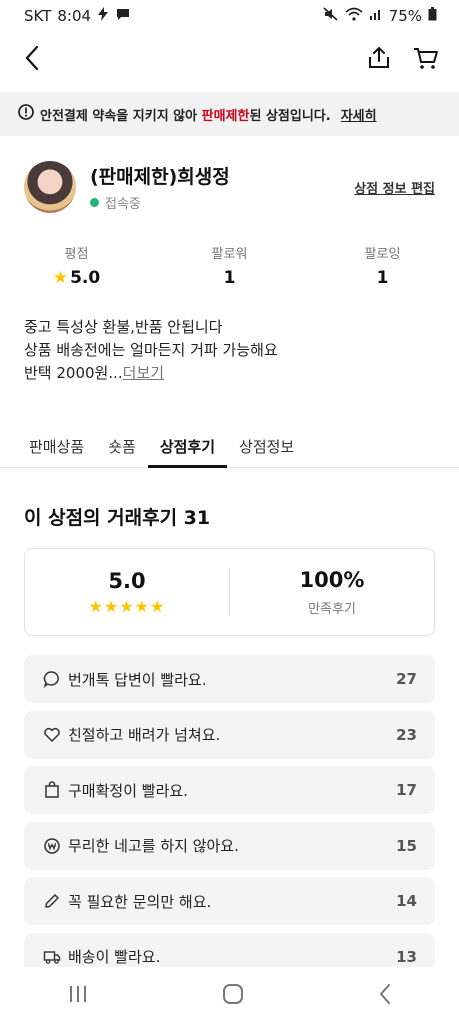  I want to click on system-nav-bar, so click(229, 996).